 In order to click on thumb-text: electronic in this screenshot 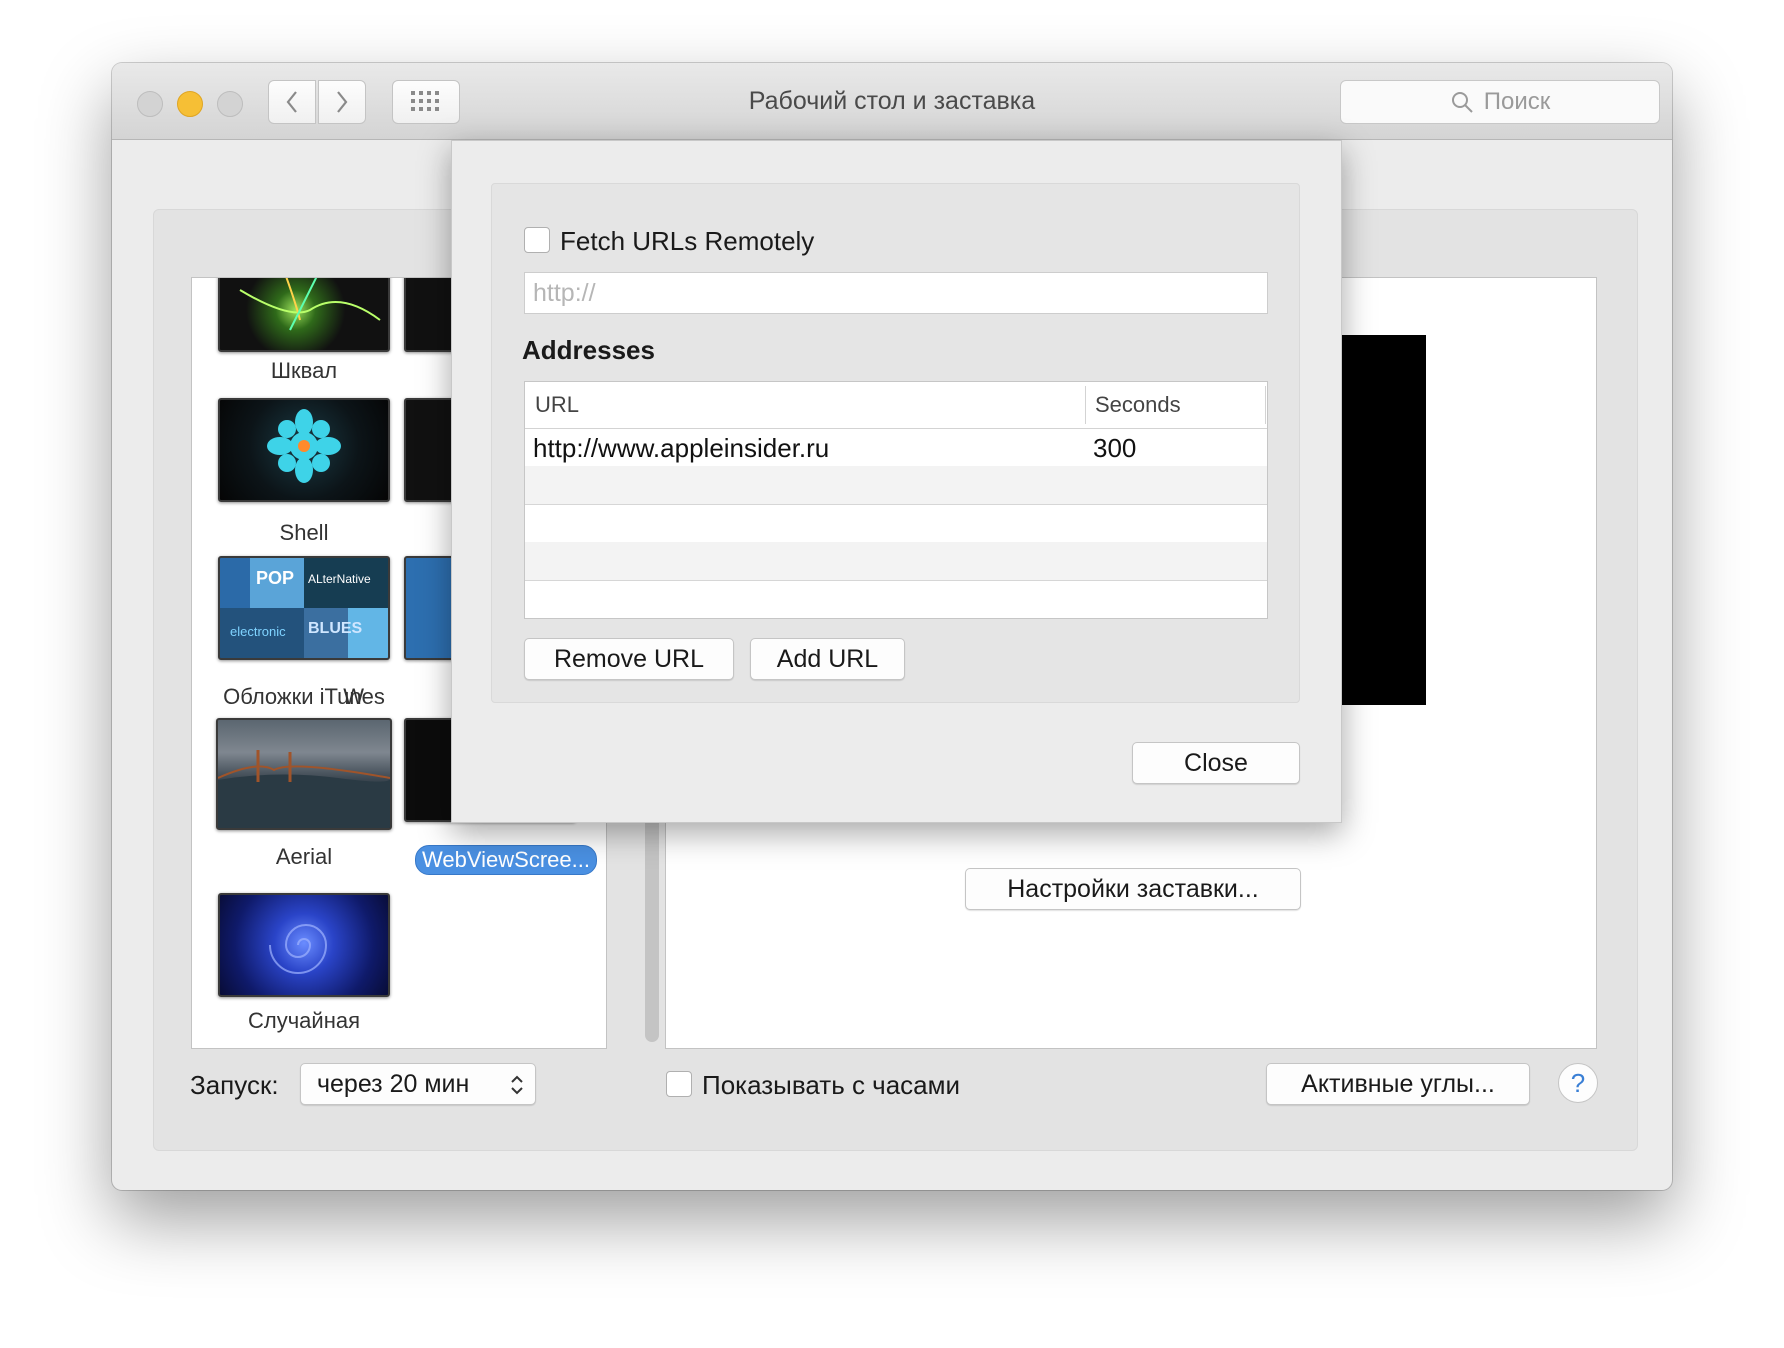, I will do `click(258, 631)`.